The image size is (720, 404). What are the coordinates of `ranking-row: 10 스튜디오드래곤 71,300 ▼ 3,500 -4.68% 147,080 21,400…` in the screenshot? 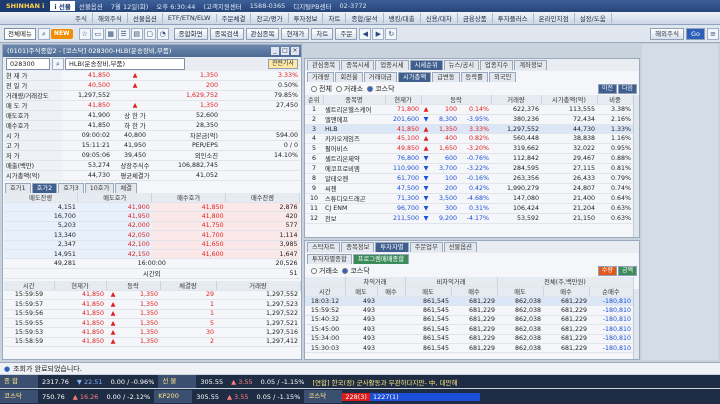 It's located at (469, 199).